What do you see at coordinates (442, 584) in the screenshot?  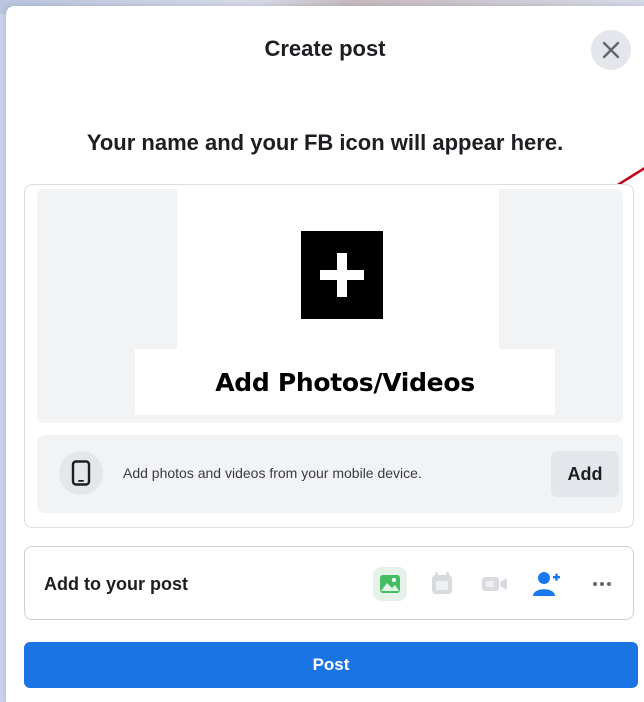 I see `gif-icon` at bounding box center [442, 584].